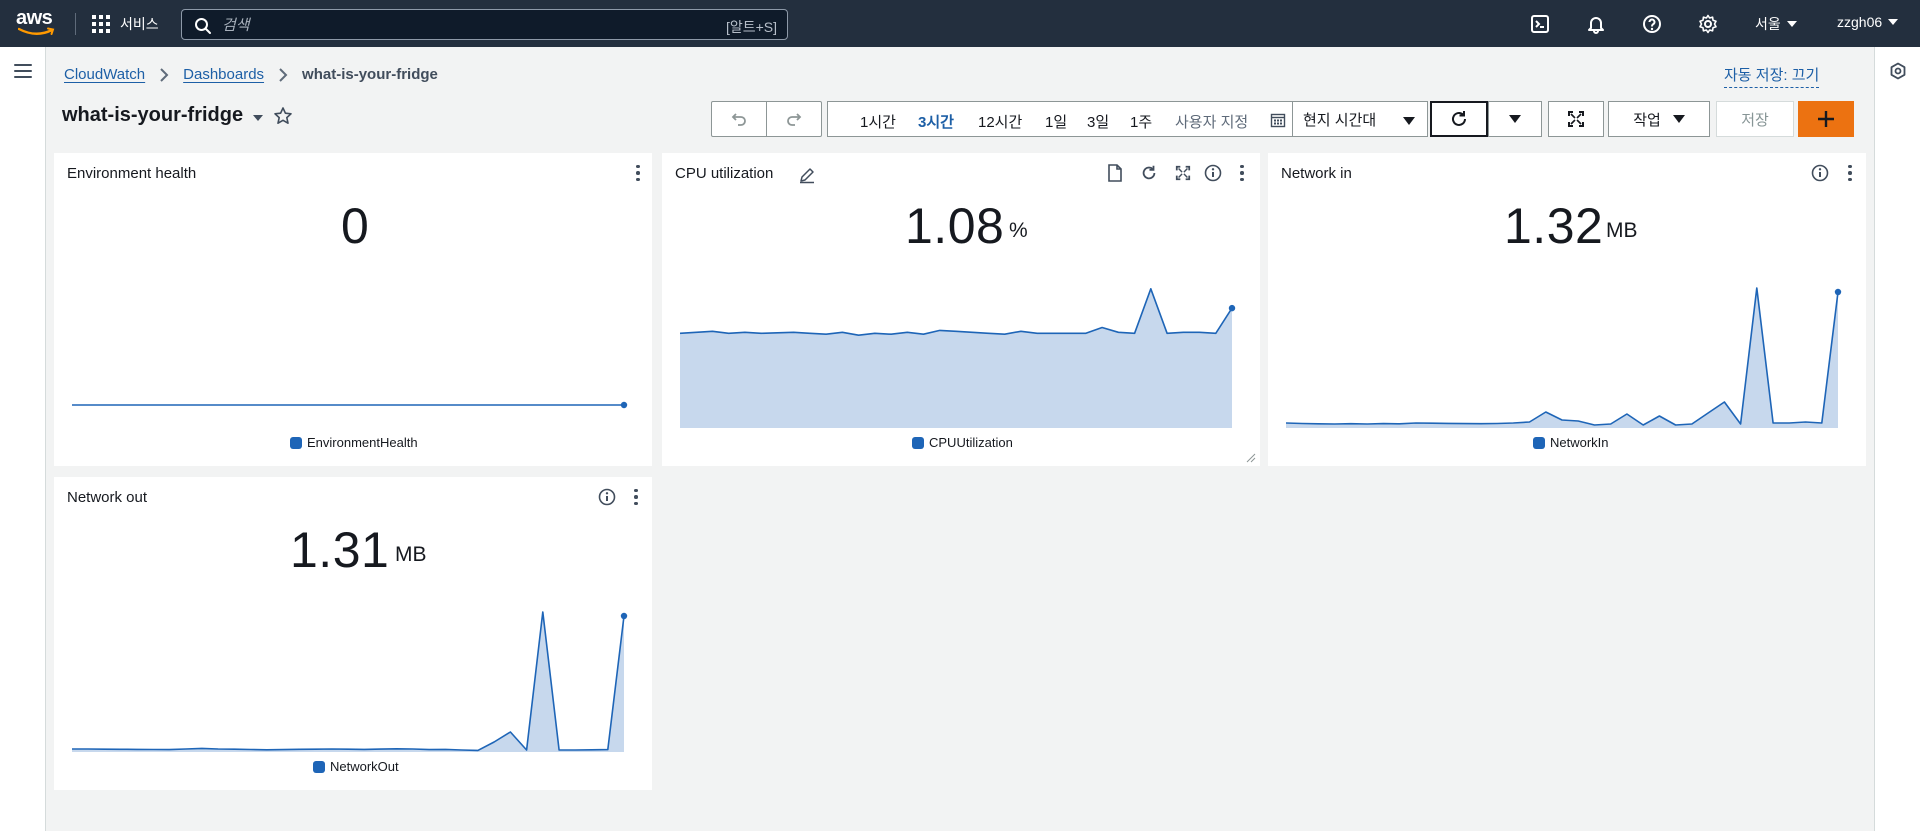 The image size is (1920, 831). Describe the element at coordinates (203, 26) in the screenshot. I see `search-icon` at that location.